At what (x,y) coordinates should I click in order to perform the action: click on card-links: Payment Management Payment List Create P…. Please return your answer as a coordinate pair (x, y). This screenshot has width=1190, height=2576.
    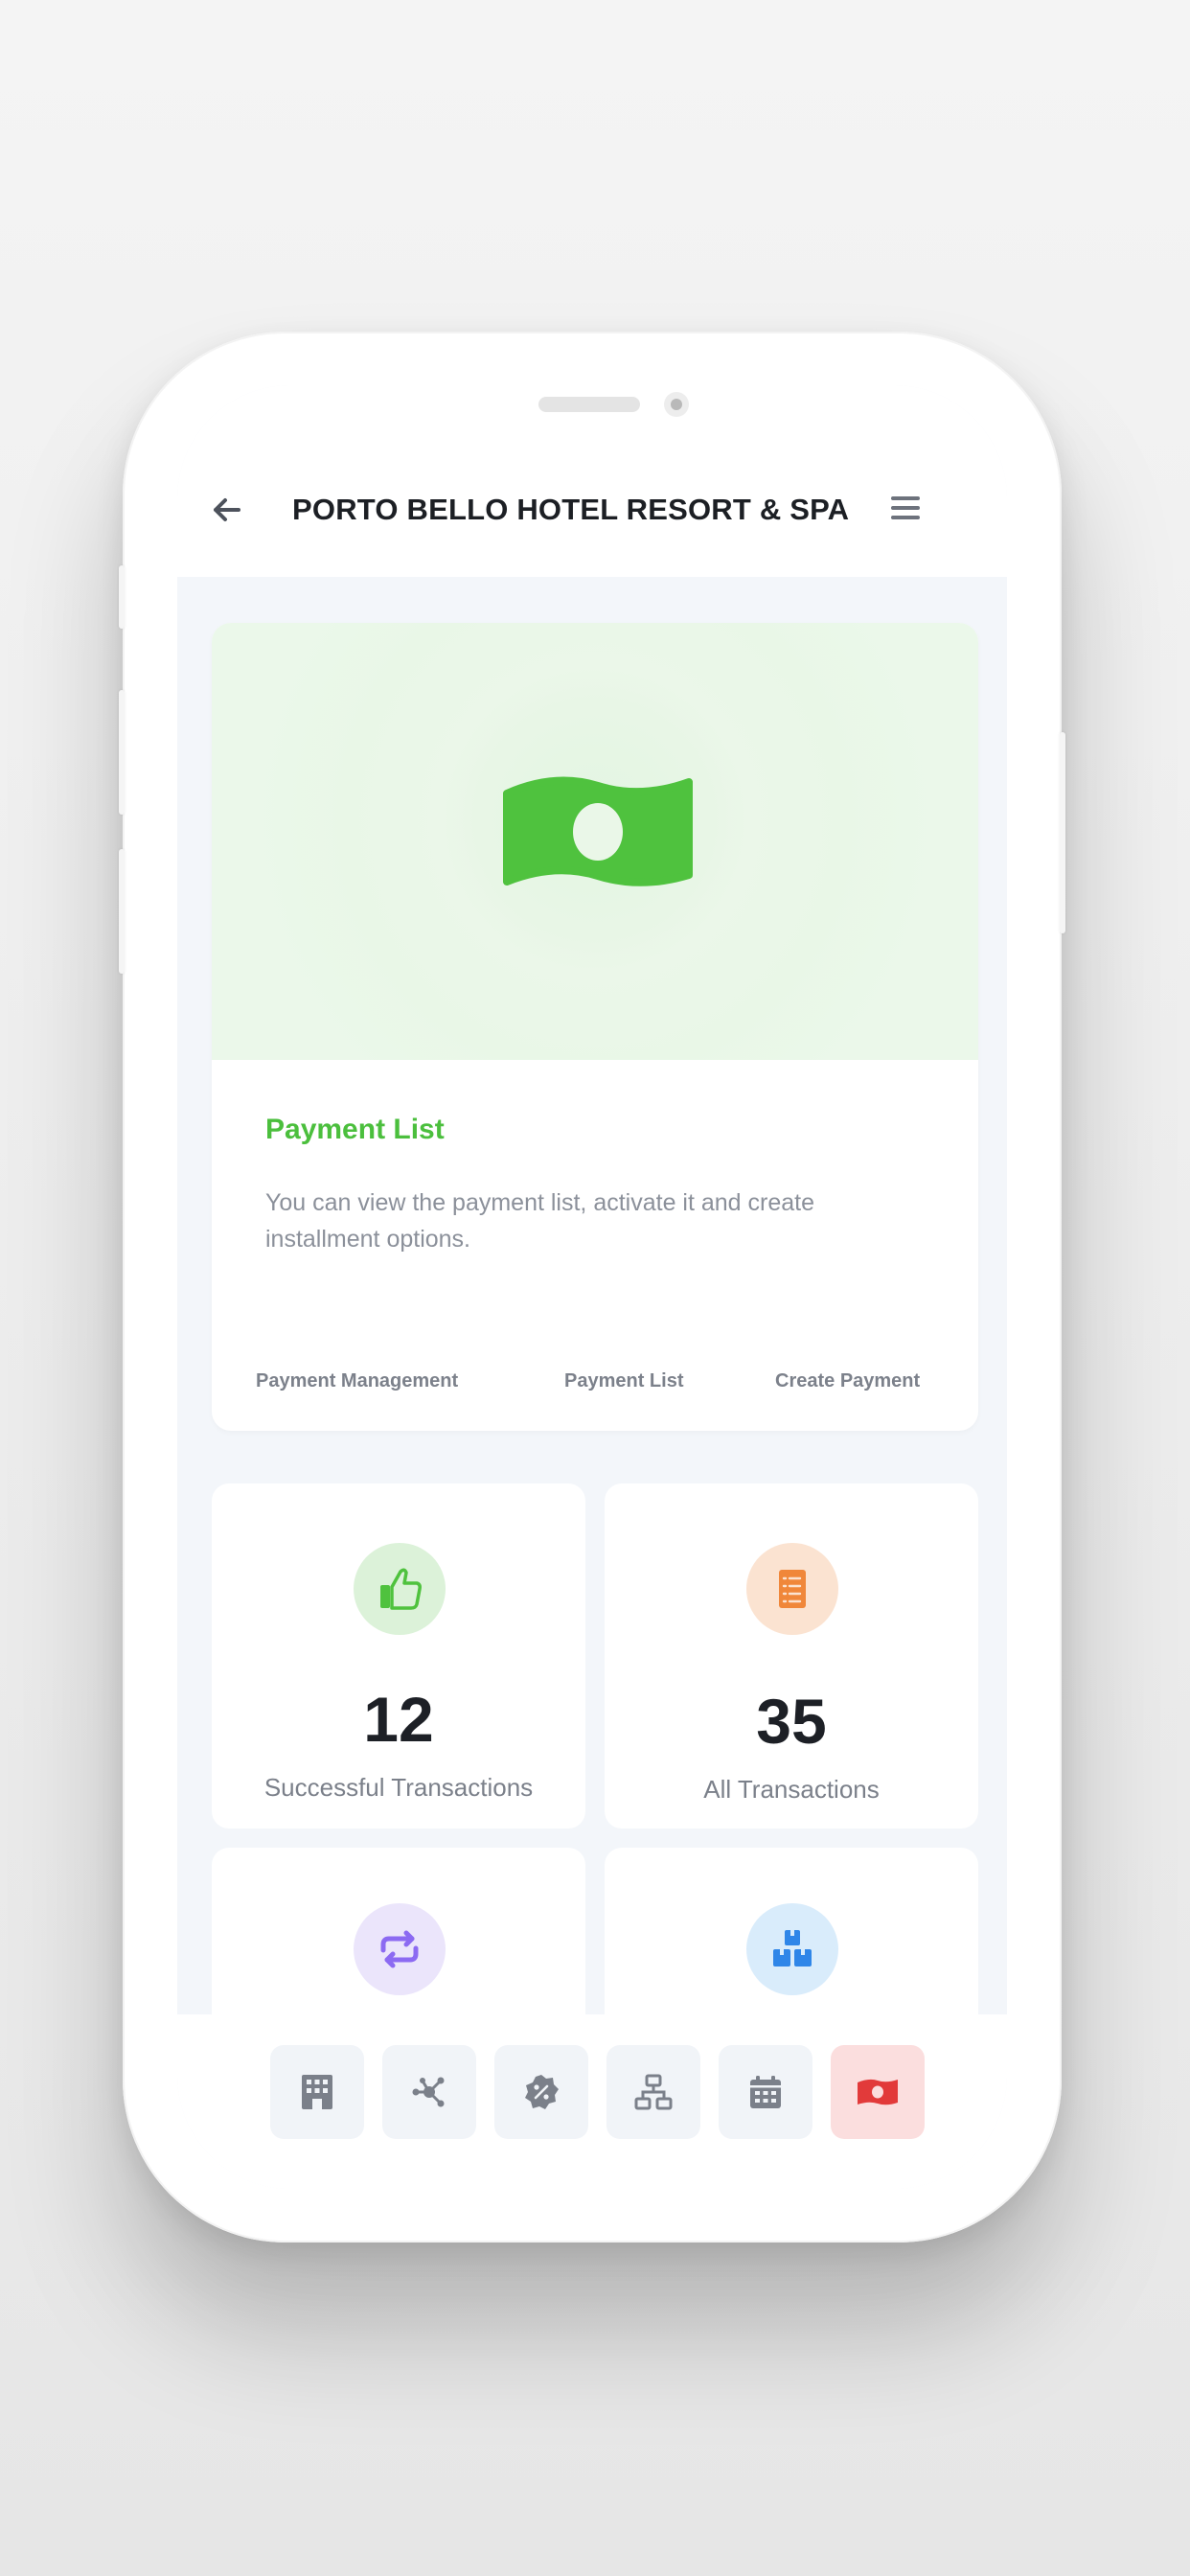
    Looking at the image, I should click on (595, 1389).